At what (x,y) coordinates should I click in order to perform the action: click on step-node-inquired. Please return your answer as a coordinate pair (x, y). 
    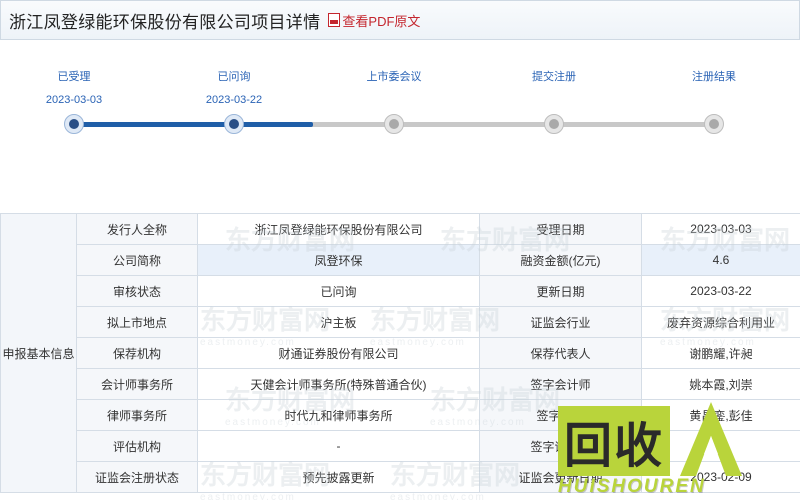
    Looking at the image, I should click on (234, 124).